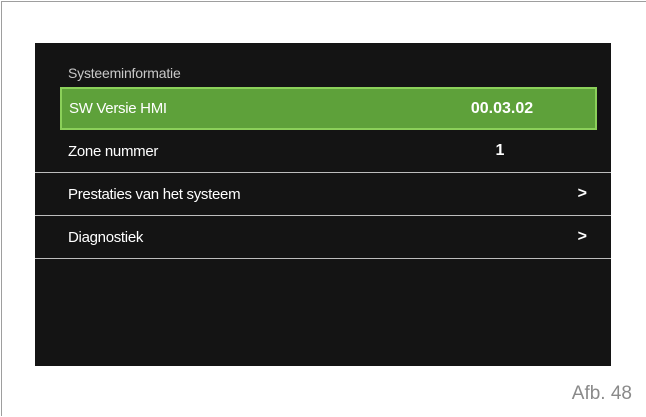 The image size is (646, 417). What do you see at coordinates (328, 108) in the screenshot?
I see `menu-item-sw-version: SW Versie HMI 00.03.02` at bounding box center [328, 108].